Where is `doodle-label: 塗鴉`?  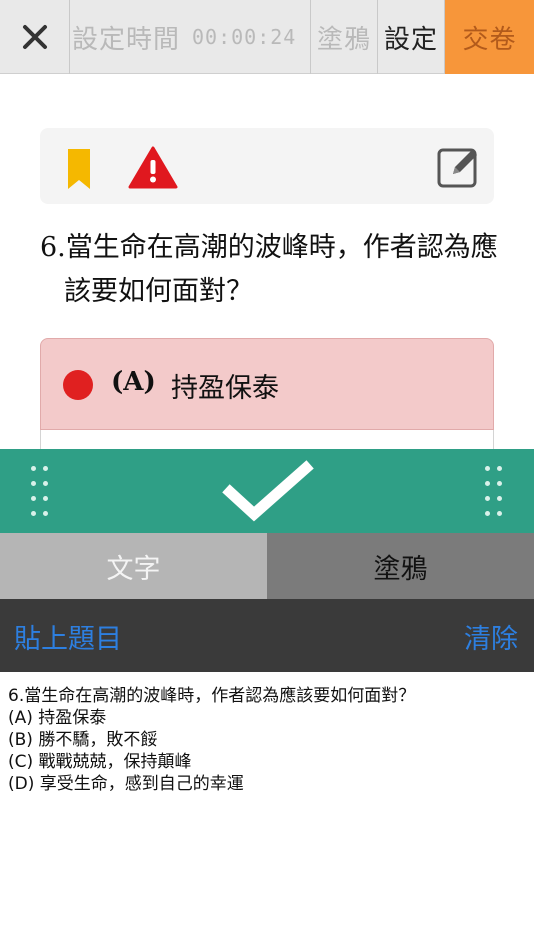
doodle-label: 塗鴉 is located at coordinates (343, 39).